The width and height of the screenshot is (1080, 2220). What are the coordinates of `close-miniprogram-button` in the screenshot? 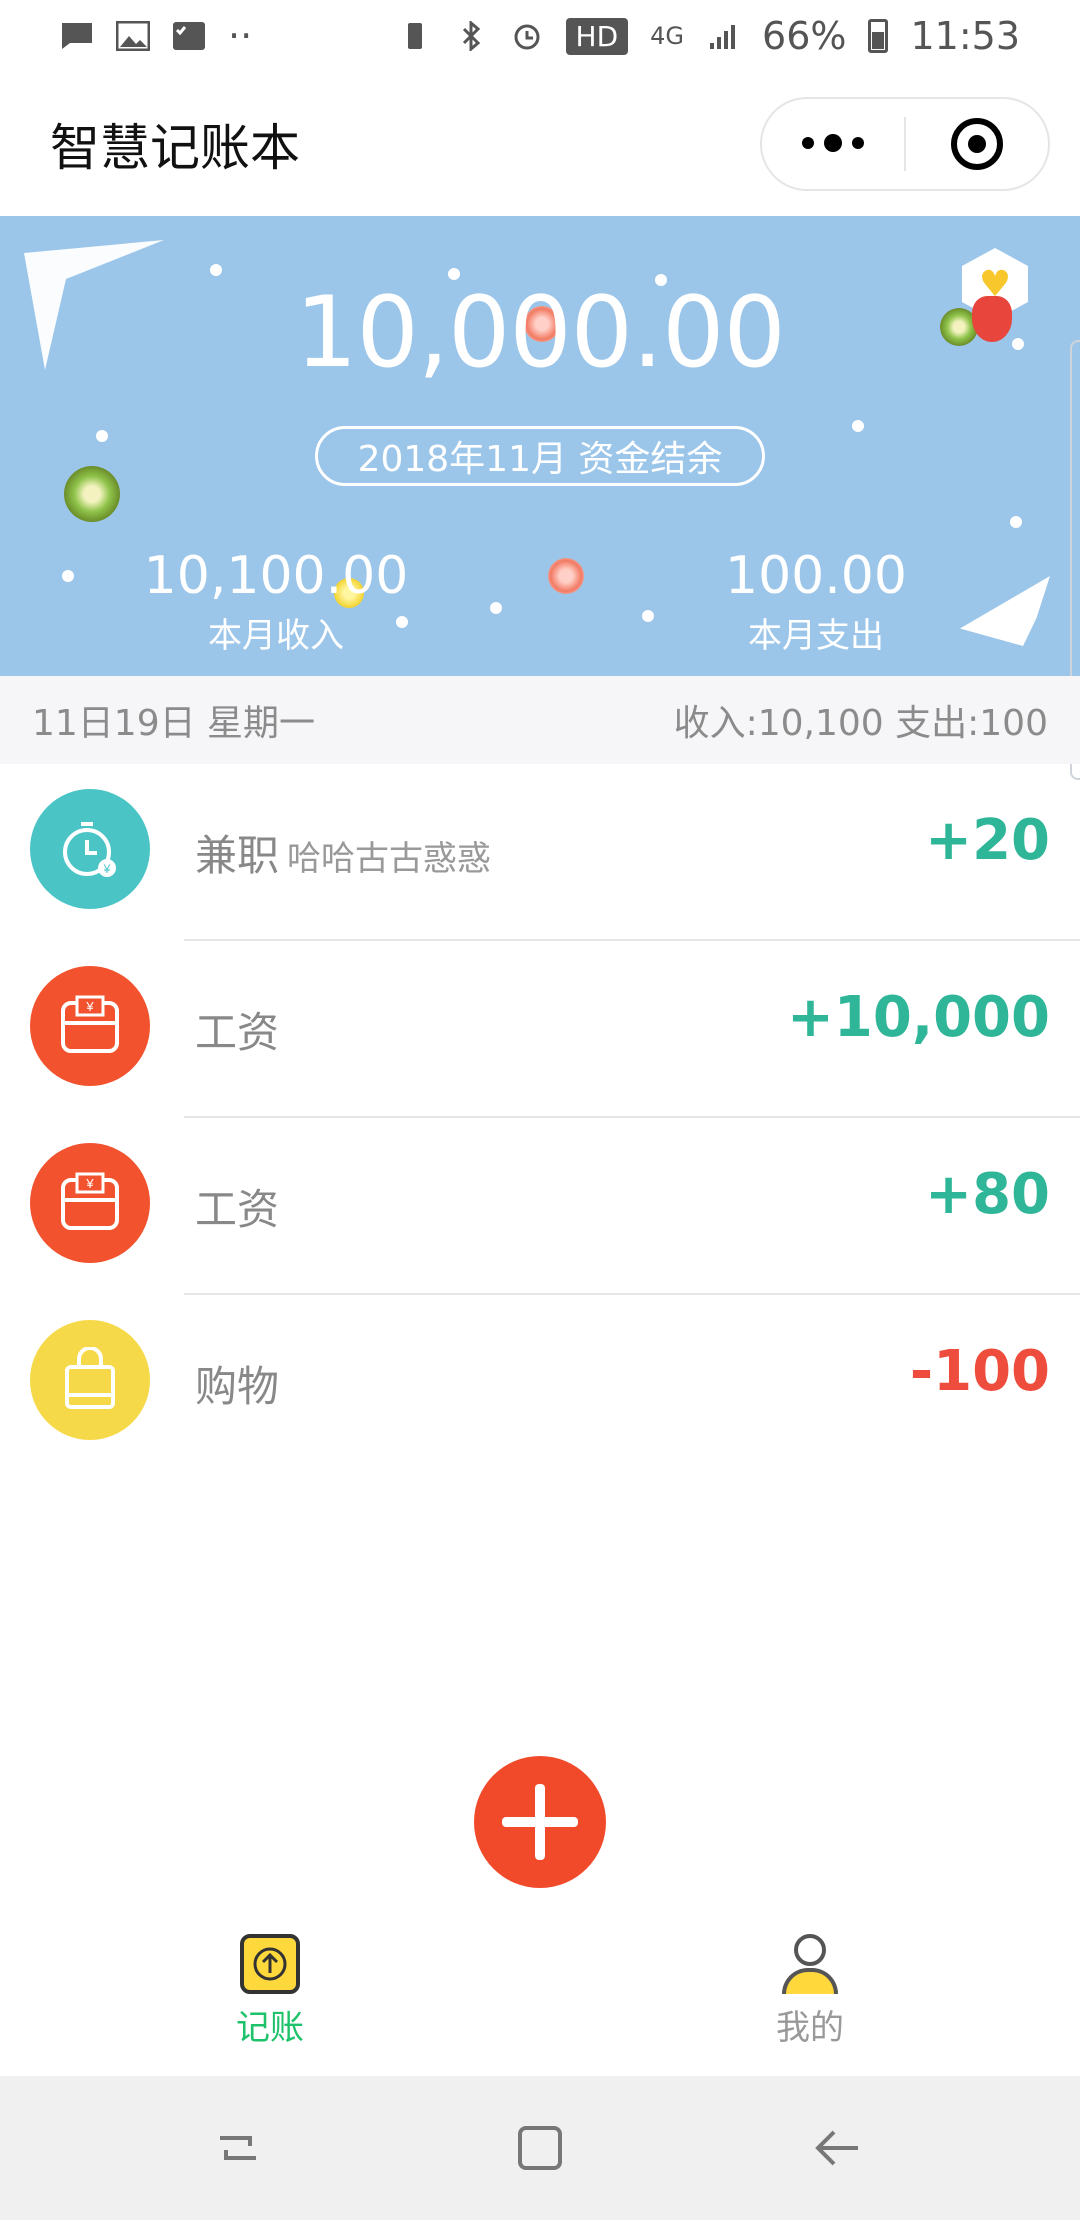 It's located at (977, 144).